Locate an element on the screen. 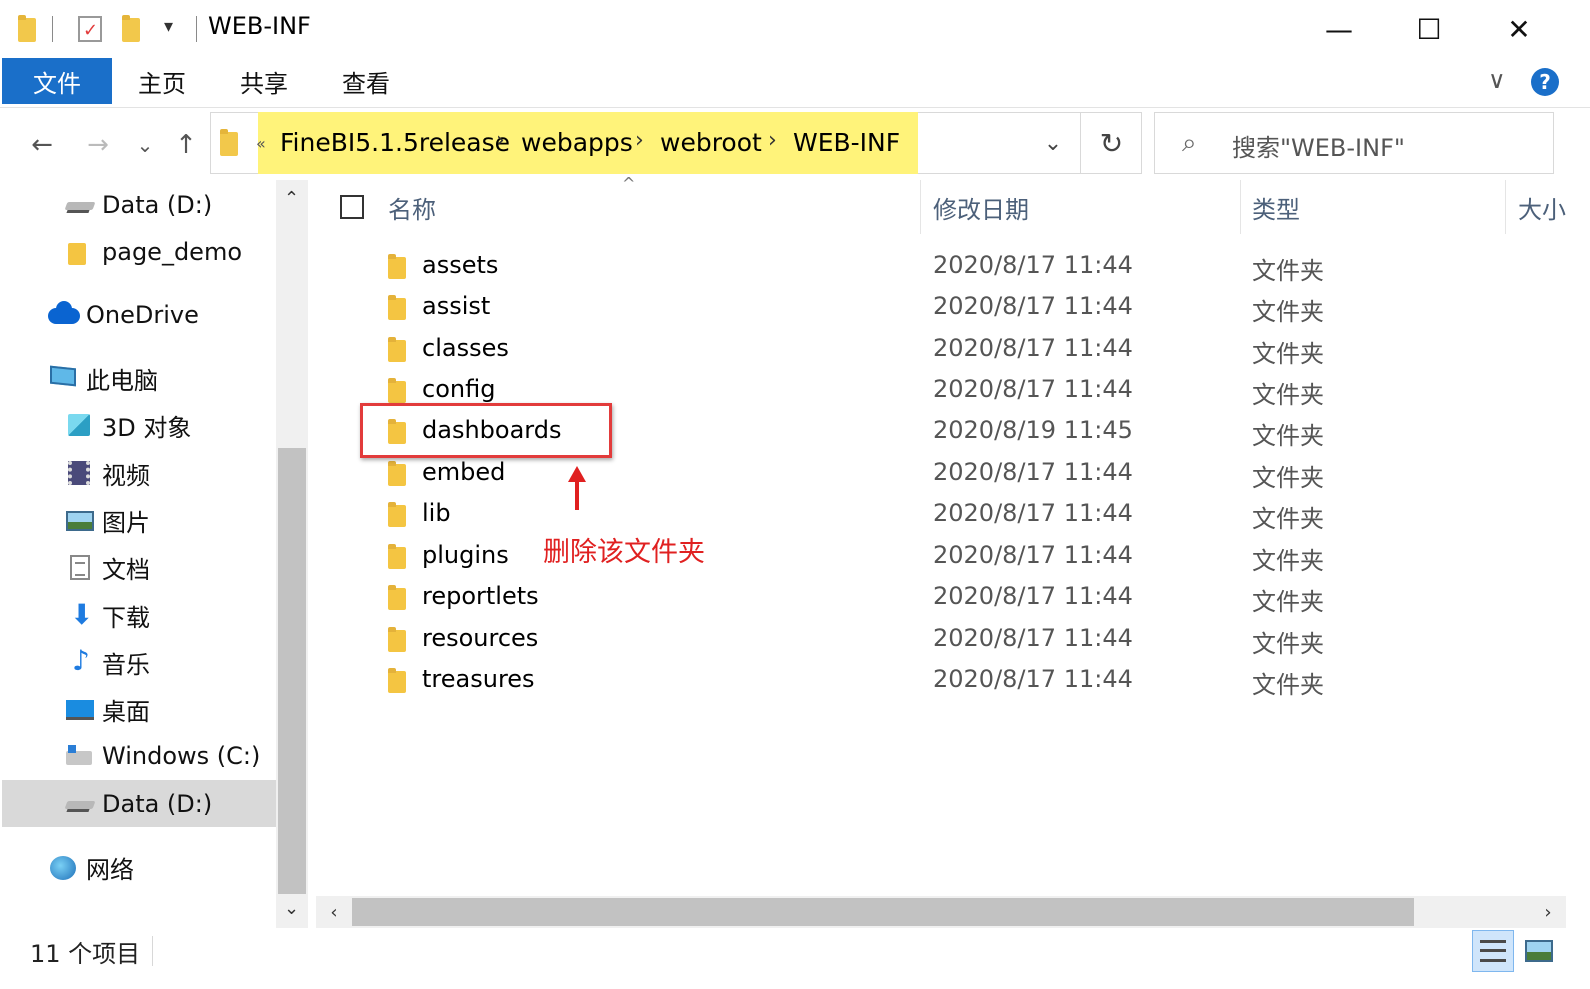  file-row: embed 2020/8/17 11:44 文件夹 is located at coordinates (950, 474).